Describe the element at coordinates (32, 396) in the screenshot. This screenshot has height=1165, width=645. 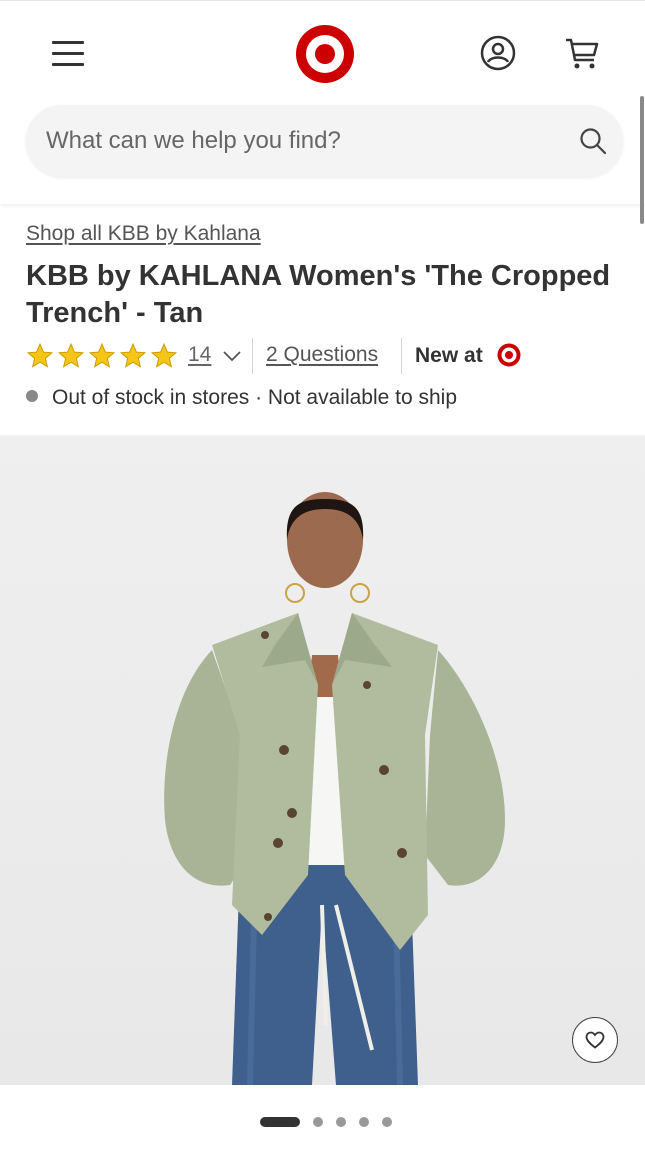
I see `status-dot-icon` at that location.